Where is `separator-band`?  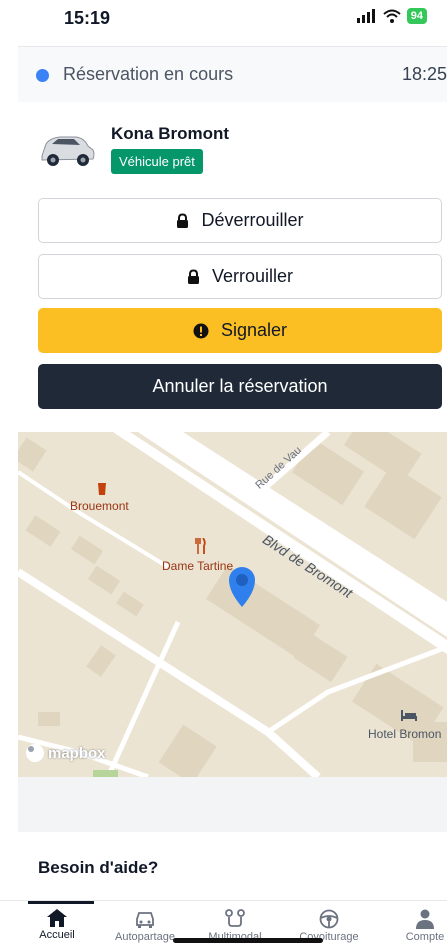 separator-band is located at coordinates (232, 804).